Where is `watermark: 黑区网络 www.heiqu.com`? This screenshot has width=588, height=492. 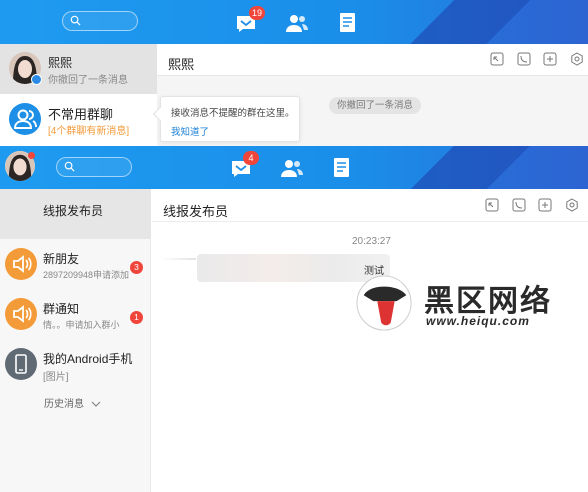 watermark: 黑区网络 www.heiqu.com is located at coordinates (470, 304).